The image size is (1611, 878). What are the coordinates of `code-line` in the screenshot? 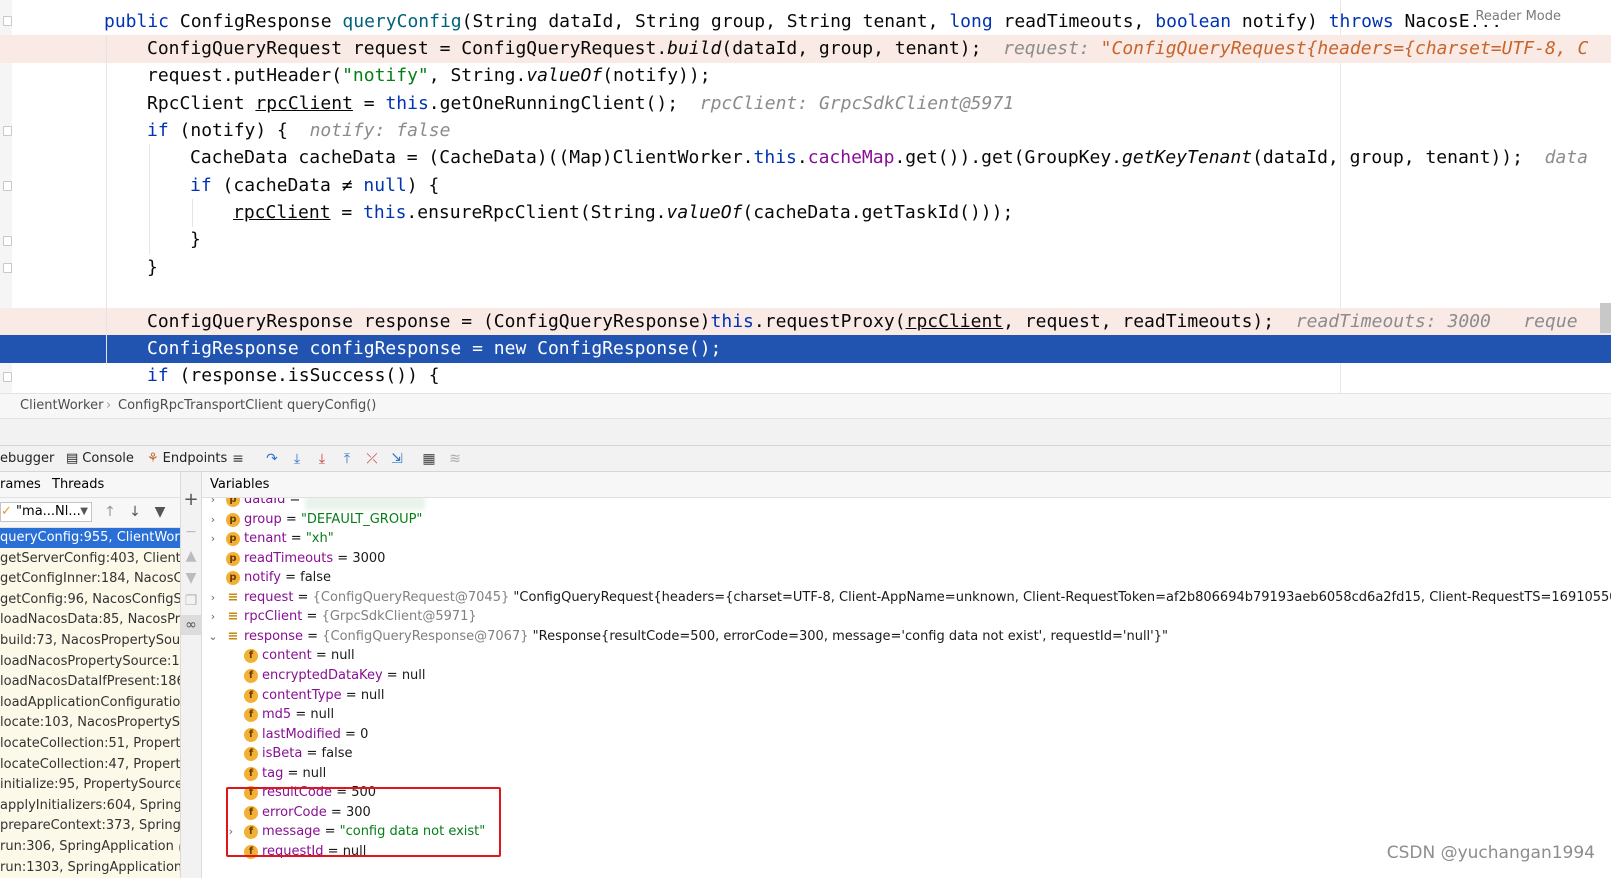 It's located at (805, 295).